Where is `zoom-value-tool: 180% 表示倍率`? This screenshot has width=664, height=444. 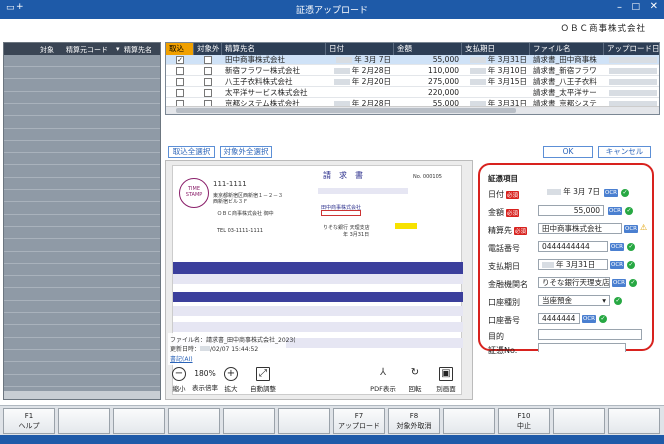 zoom-value-tool: 180% 表示倍率 is located at coordinates (205, 380).